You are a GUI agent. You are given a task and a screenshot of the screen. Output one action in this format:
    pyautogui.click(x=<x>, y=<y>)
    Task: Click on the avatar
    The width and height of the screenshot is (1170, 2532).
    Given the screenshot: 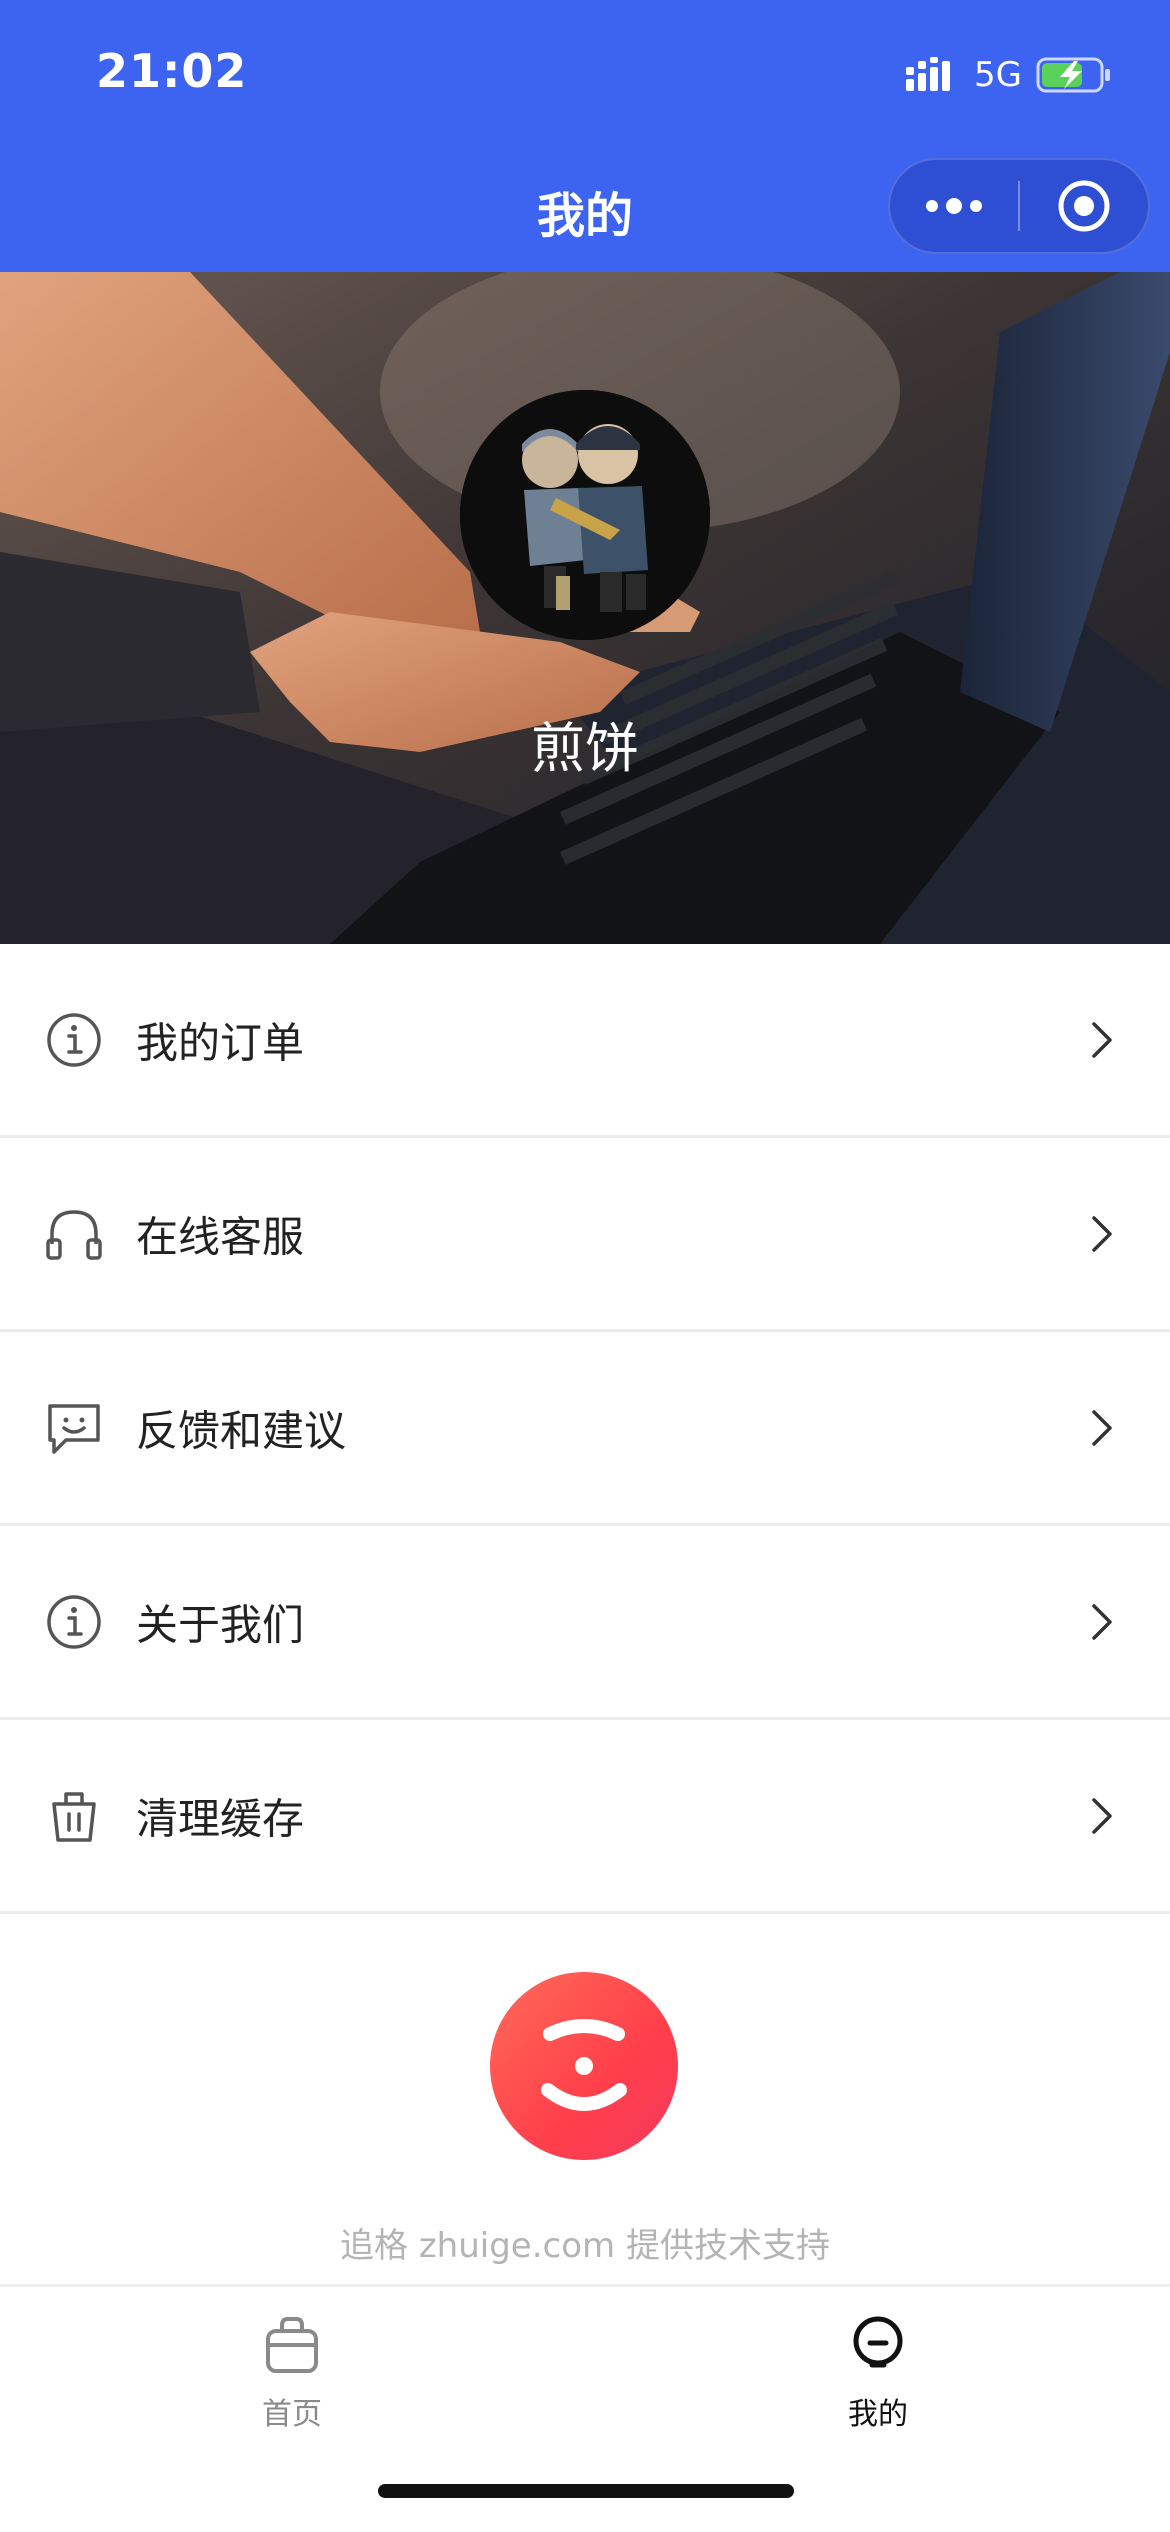 What is the action you would take?
    pyautogui.click(x=585, y=515)
    